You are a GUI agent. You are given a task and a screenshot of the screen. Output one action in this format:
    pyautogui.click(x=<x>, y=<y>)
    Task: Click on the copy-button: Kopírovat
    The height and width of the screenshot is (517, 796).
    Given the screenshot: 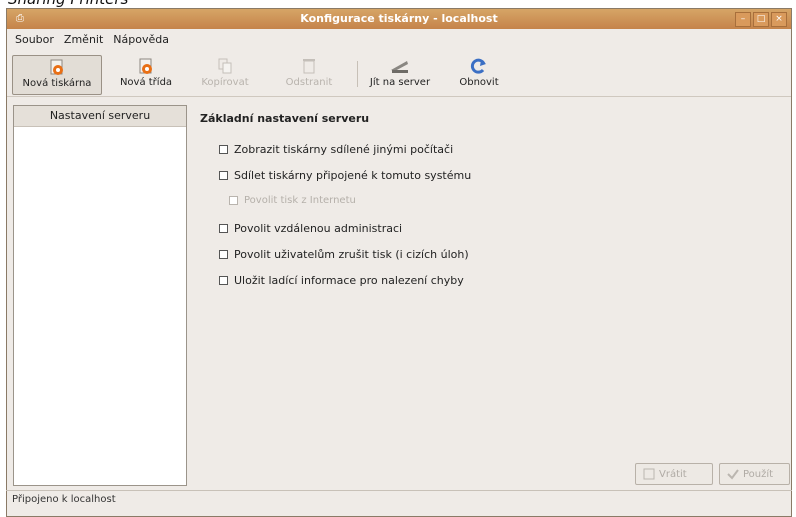 What is the action you would take?
    pyautogui.click(x=225, y=74)
    